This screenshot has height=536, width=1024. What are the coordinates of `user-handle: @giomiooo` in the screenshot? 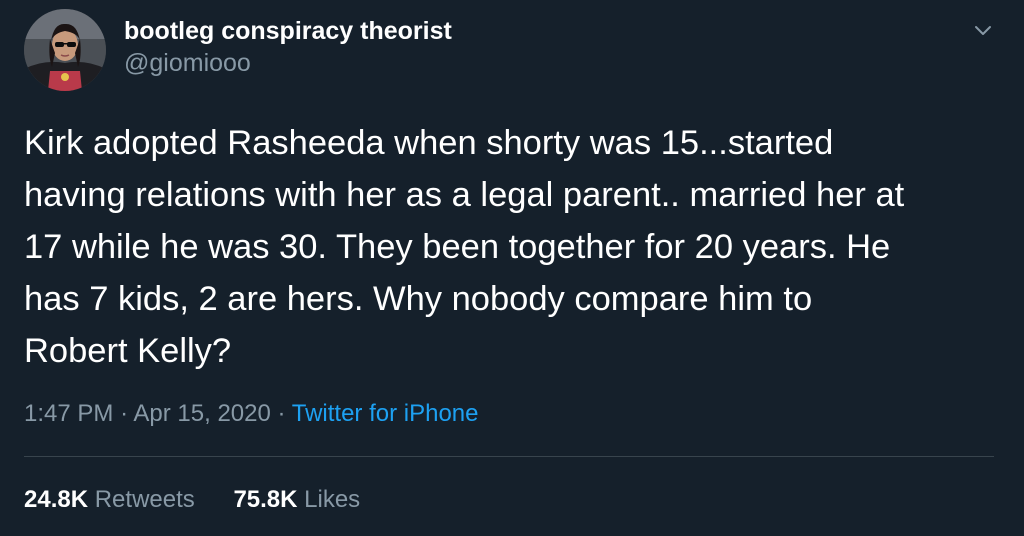 It's located at (288, 63).